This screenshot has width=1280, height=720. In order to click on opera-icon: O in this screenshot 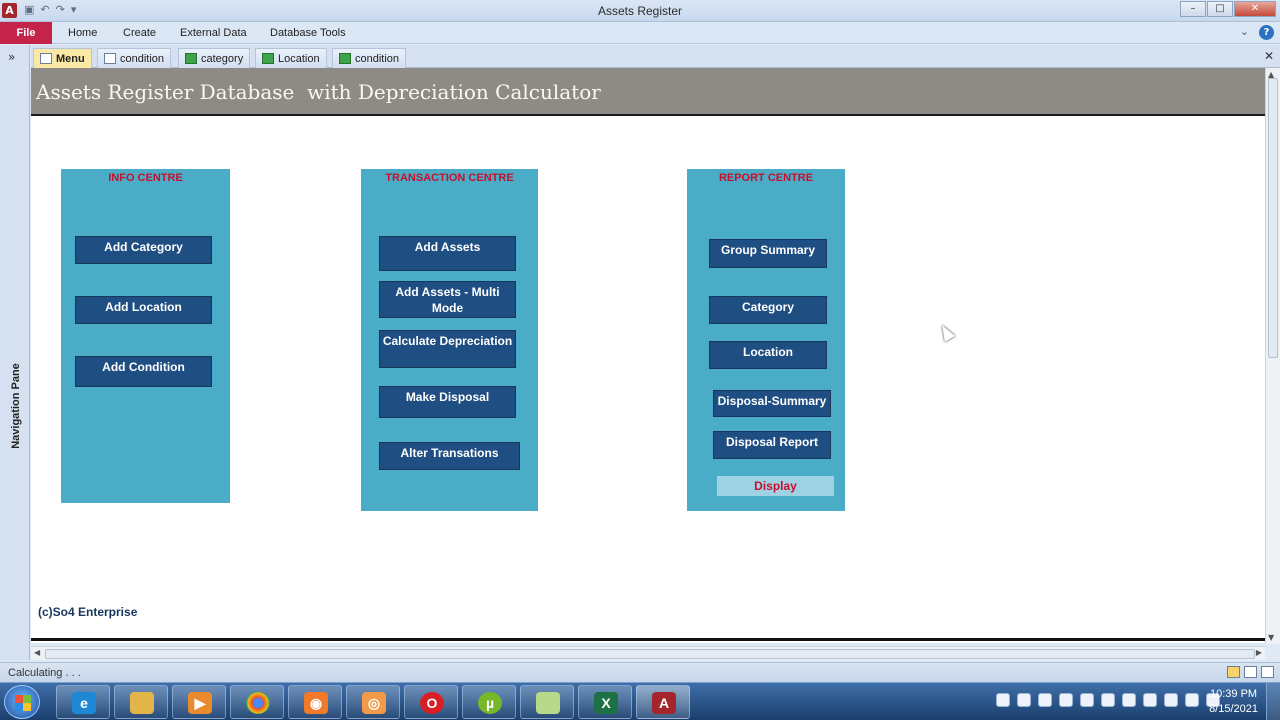, I will do `click(432, 703)`.